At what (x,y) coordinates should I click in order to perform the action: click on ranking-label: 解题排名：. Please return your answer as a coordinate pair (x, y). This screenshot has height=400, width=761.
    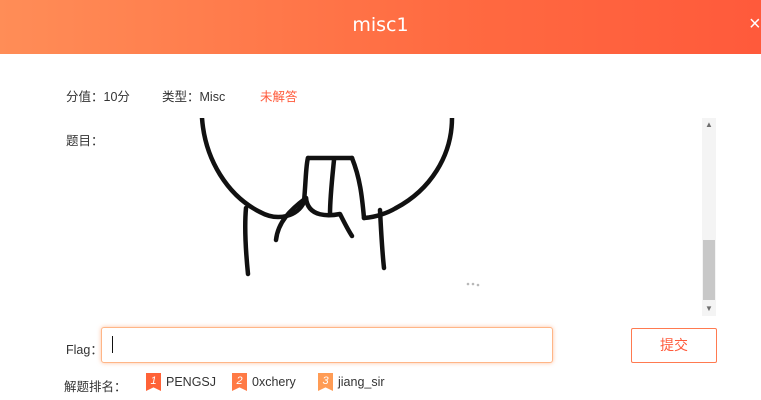
    Looking at the image, I should click on (95, 387).